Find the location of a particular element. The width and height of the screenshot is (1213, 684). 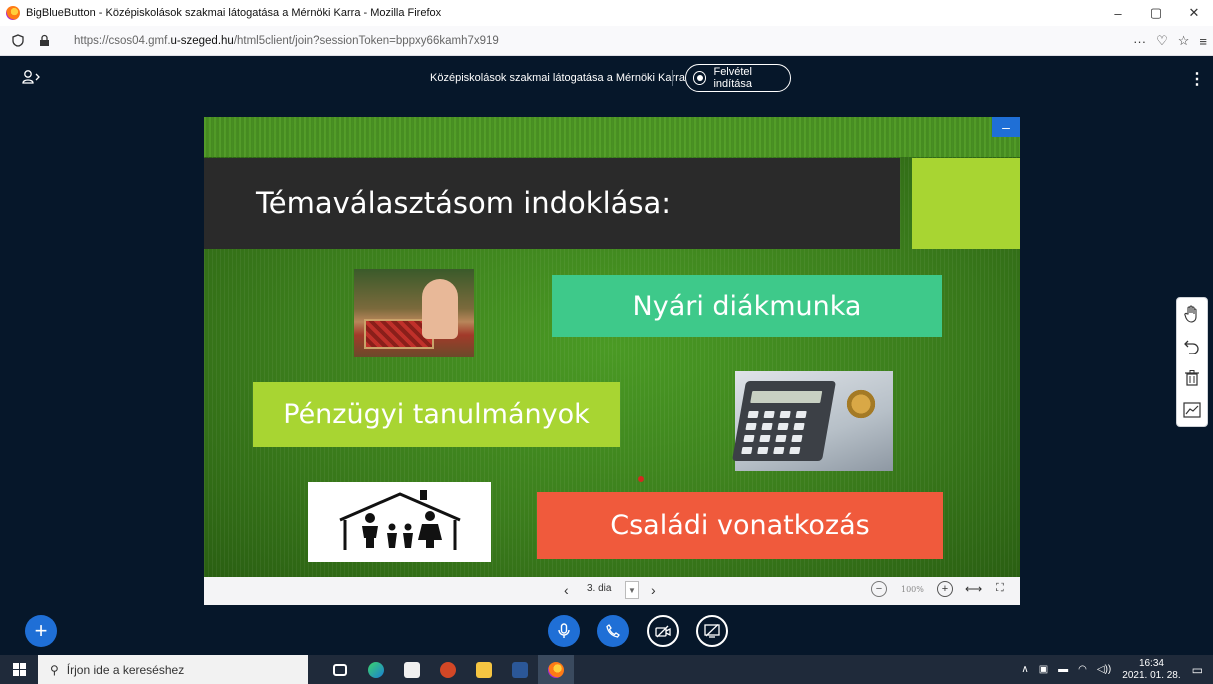

start-recording-button: Felvétel indítása is located at coordinates (738, 78).